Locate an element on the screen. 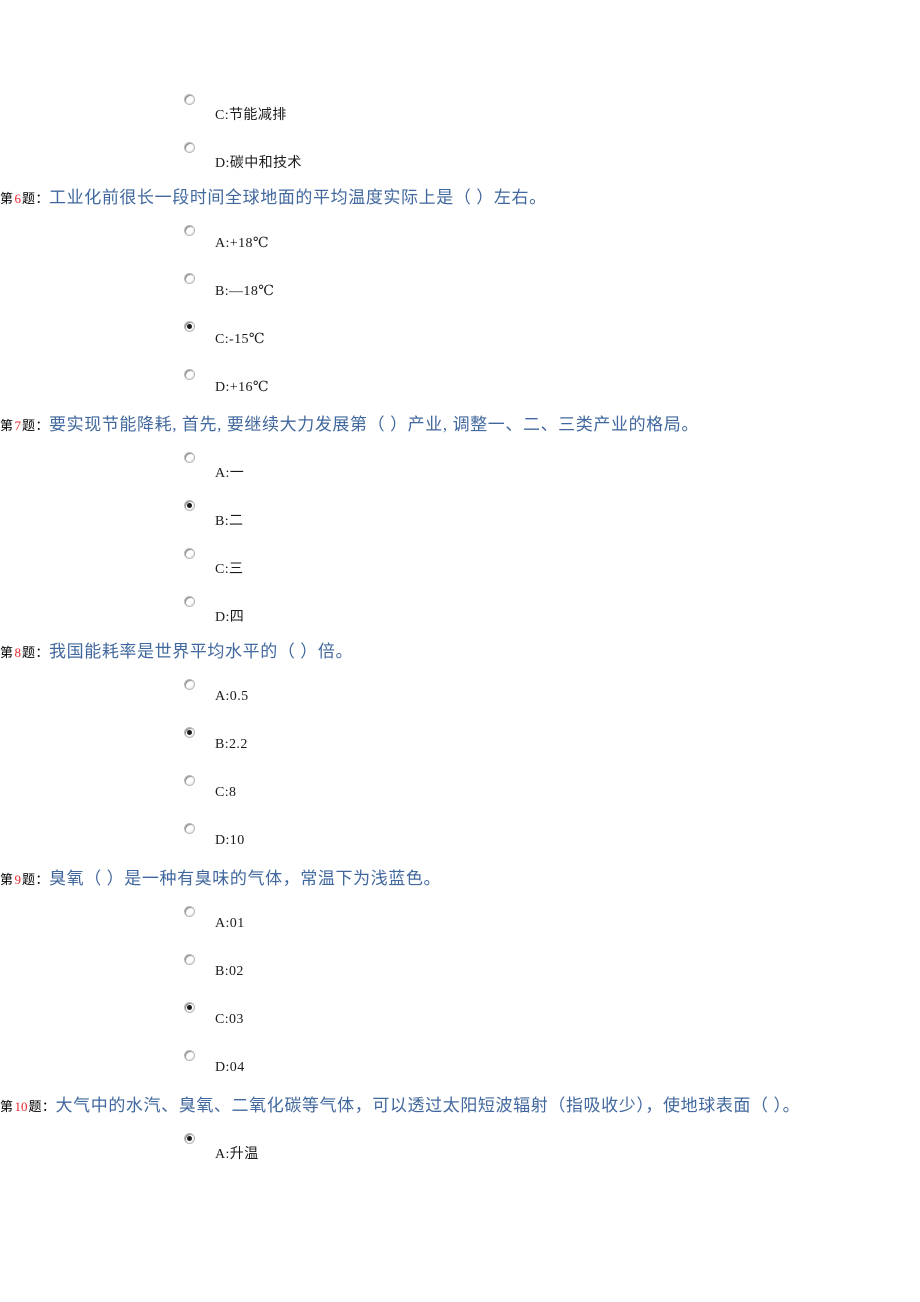 The image size is (920, 1302). radio-button-q6-c is located at coordinates (189, 326).